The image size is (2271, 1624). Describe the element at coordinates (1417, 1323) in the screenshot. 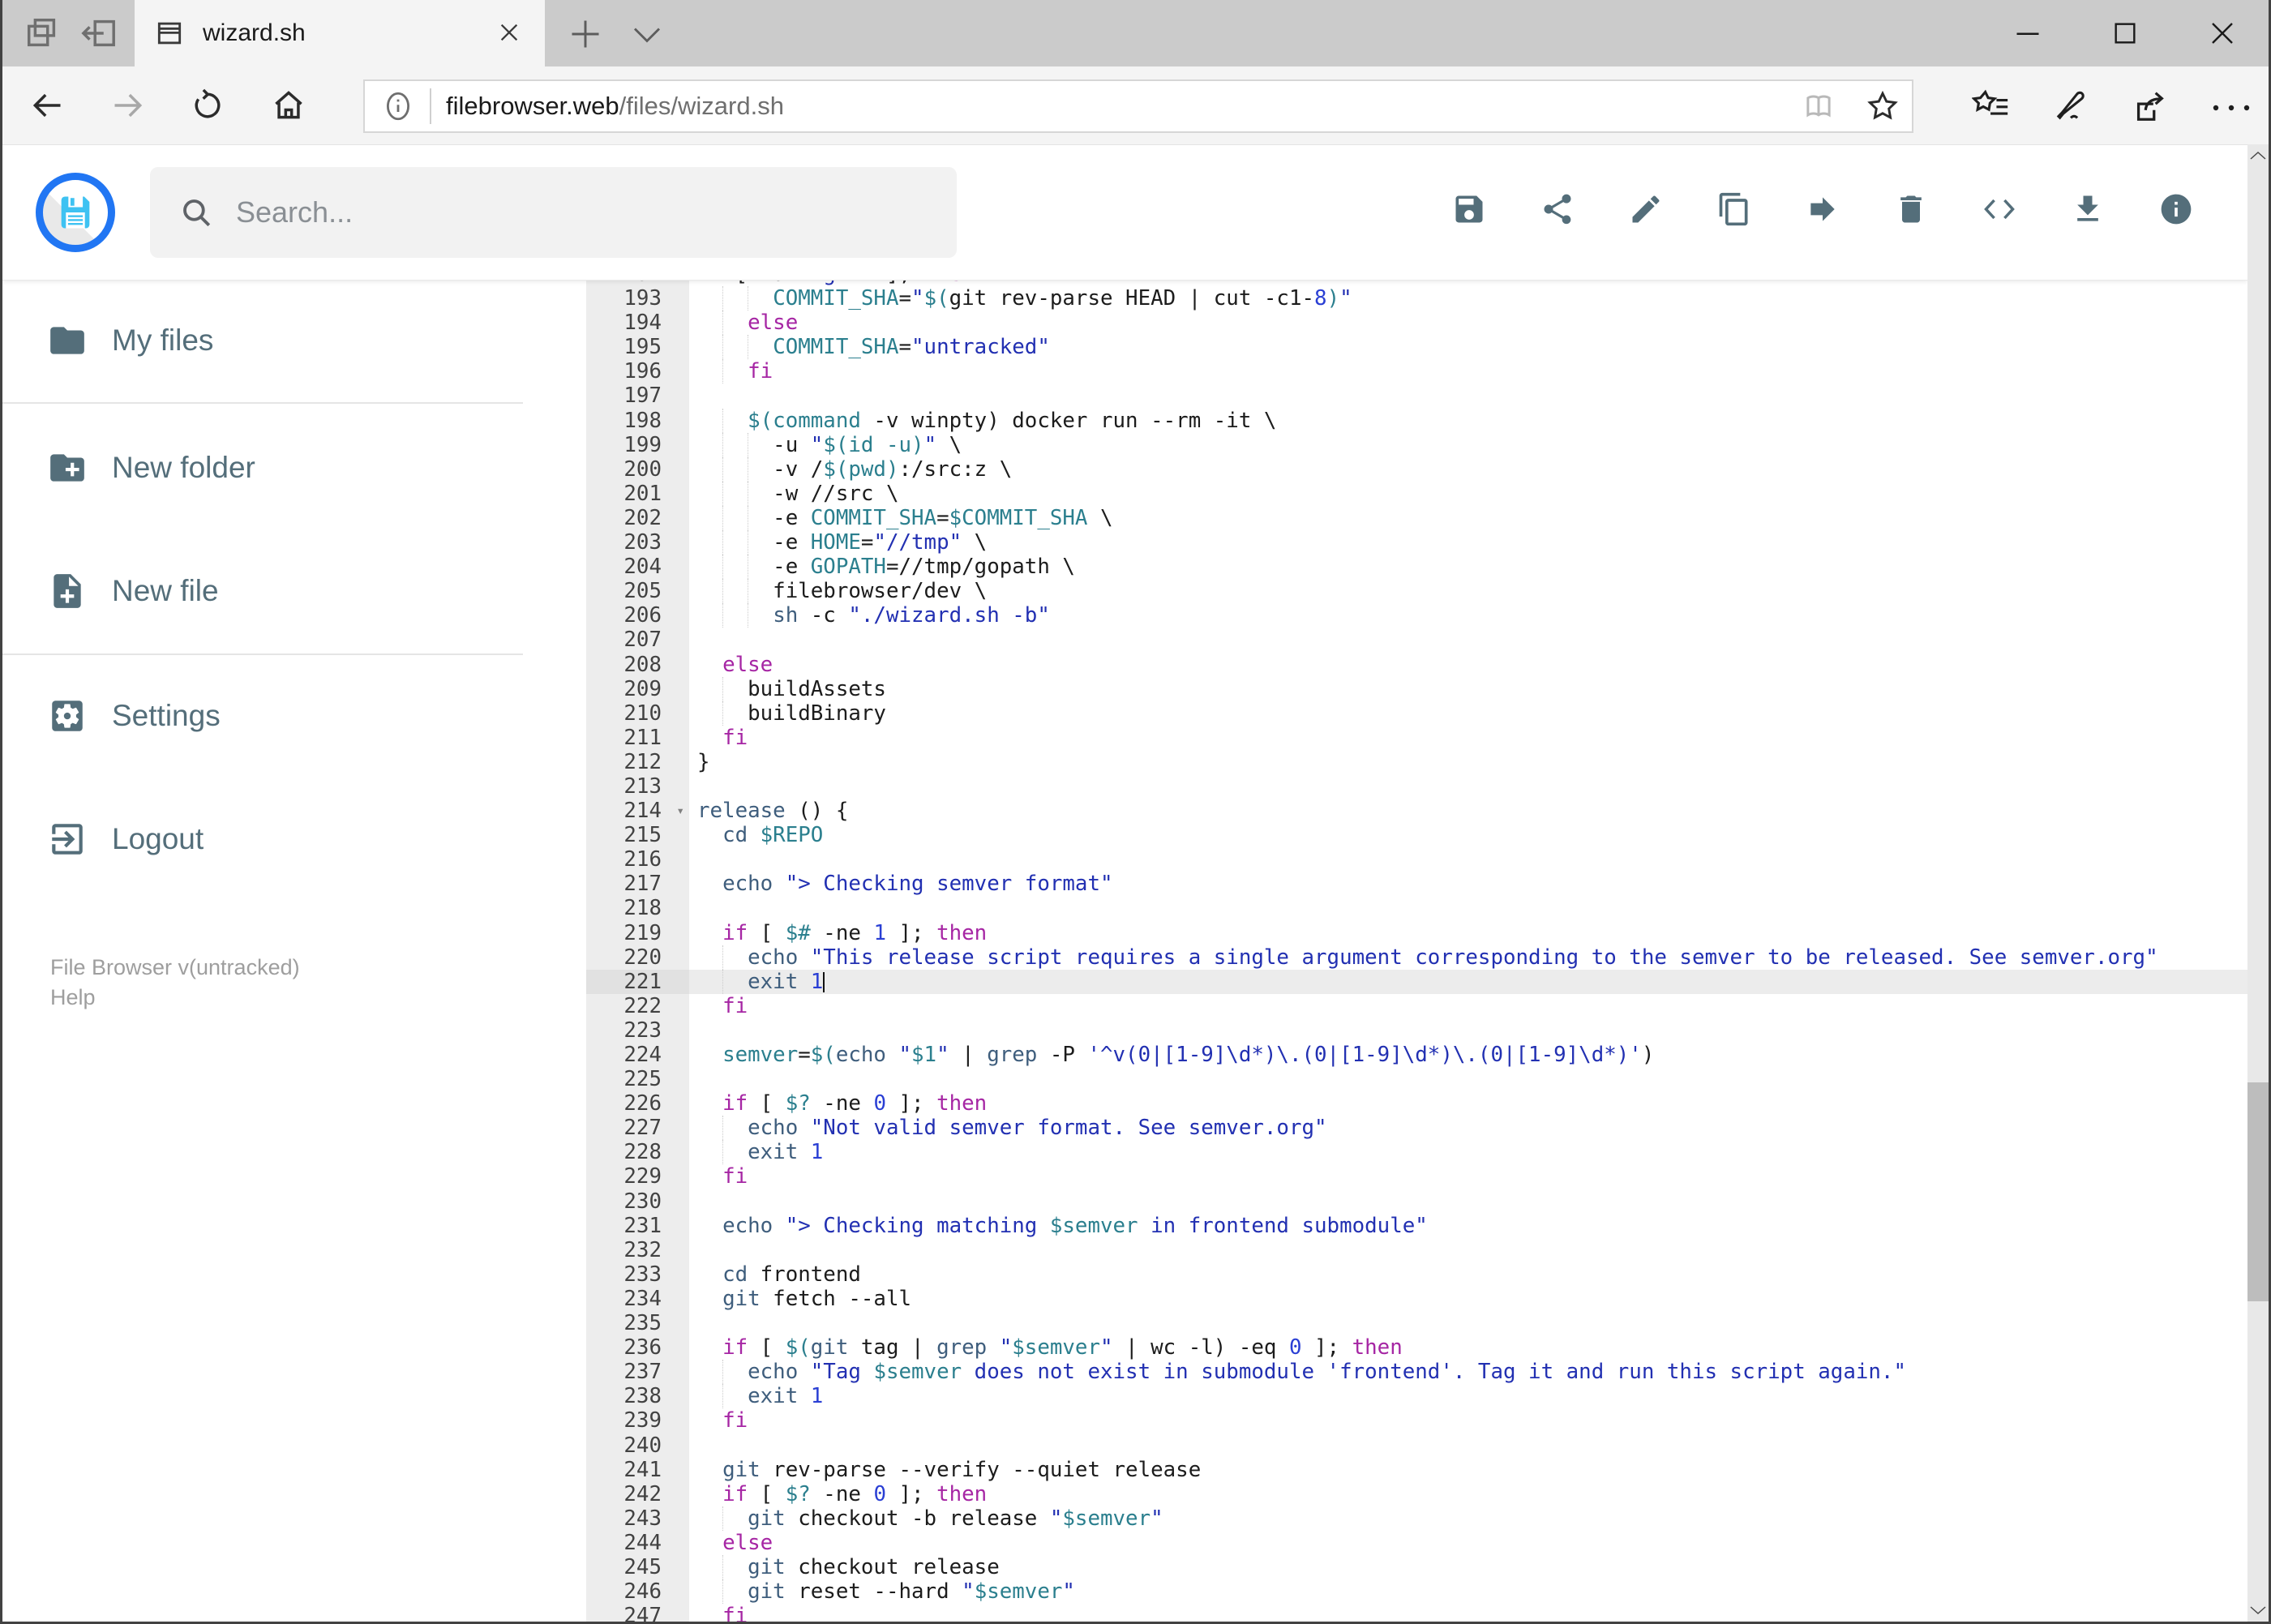

I see `code-line: 235` at that location.